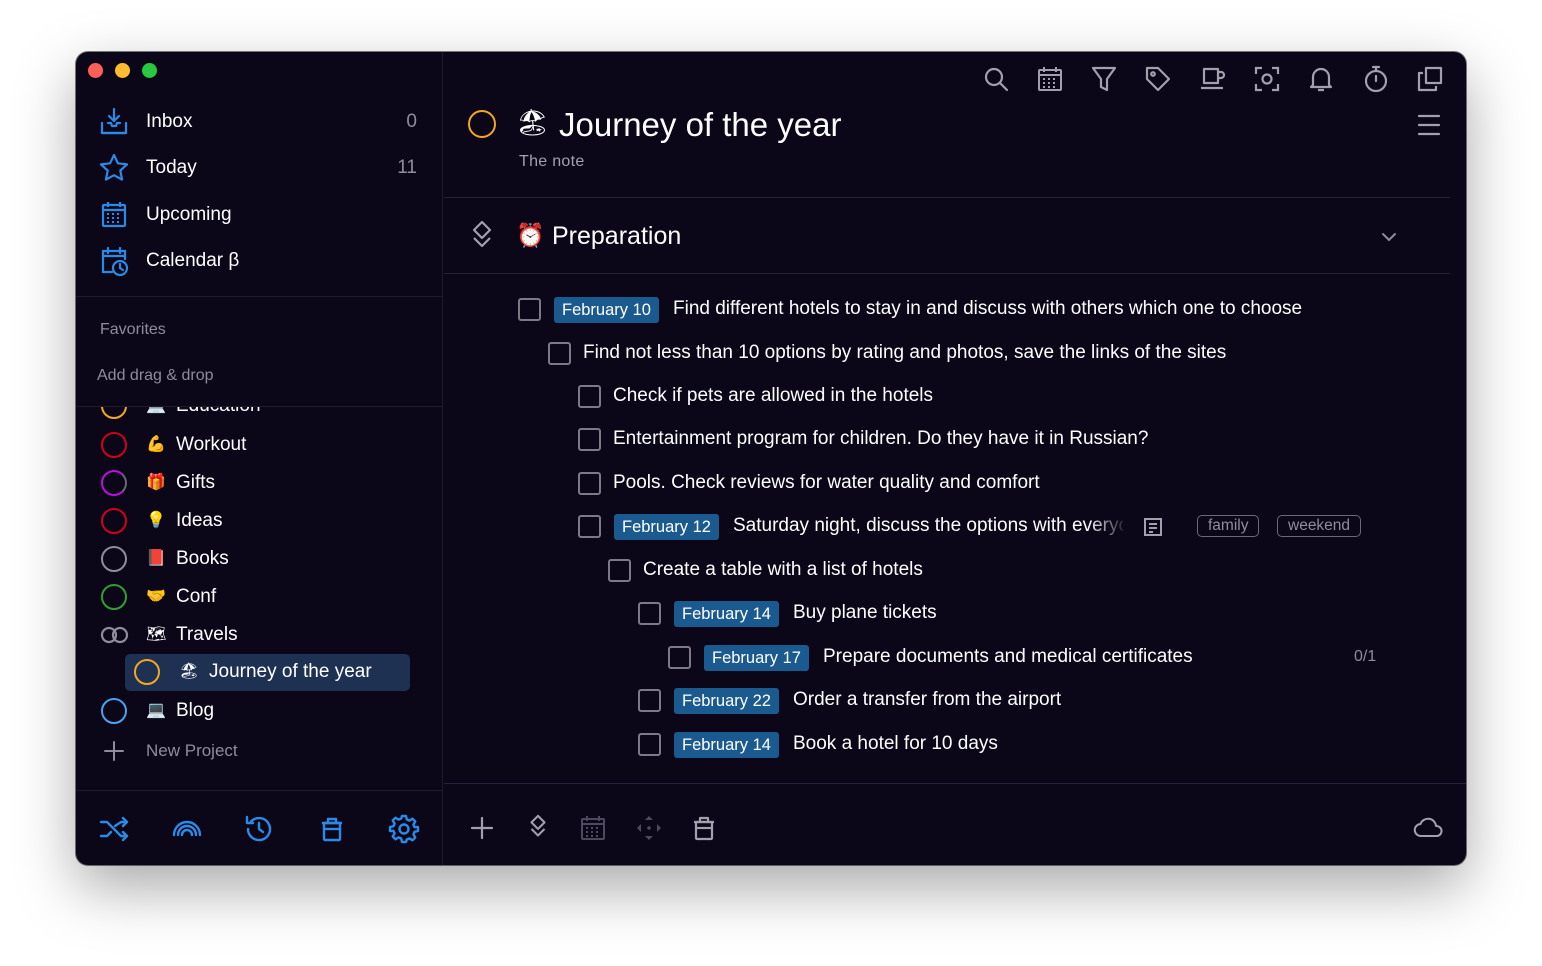 This screenshot has height=966, width=1542. Describe the element at coordinates (259, 215) in the screenshot. I see `sidebar-item-upcoming: Upcoming` at that location.